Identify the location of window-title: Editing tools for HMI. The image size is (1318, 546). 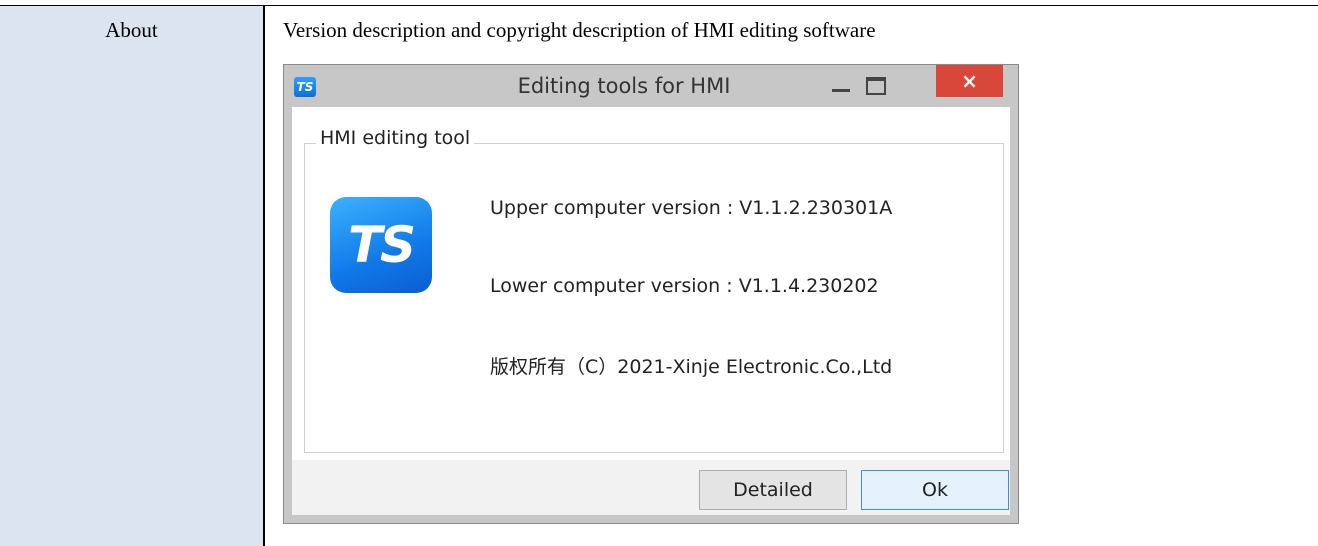
(624, 86).